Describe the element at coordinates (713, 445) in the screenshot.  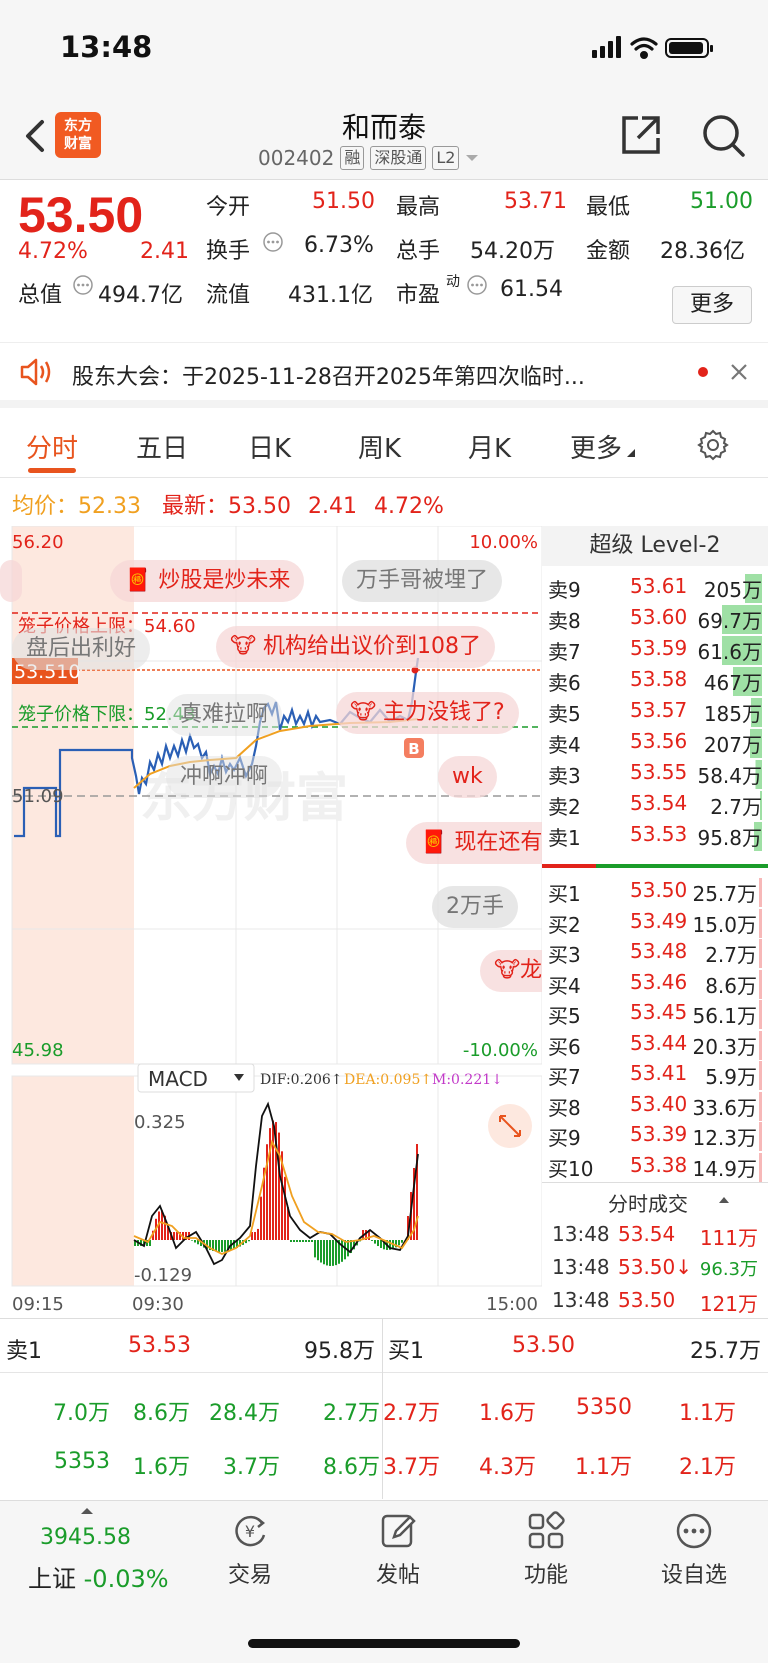
I see `settings-gear-icon` at that location.